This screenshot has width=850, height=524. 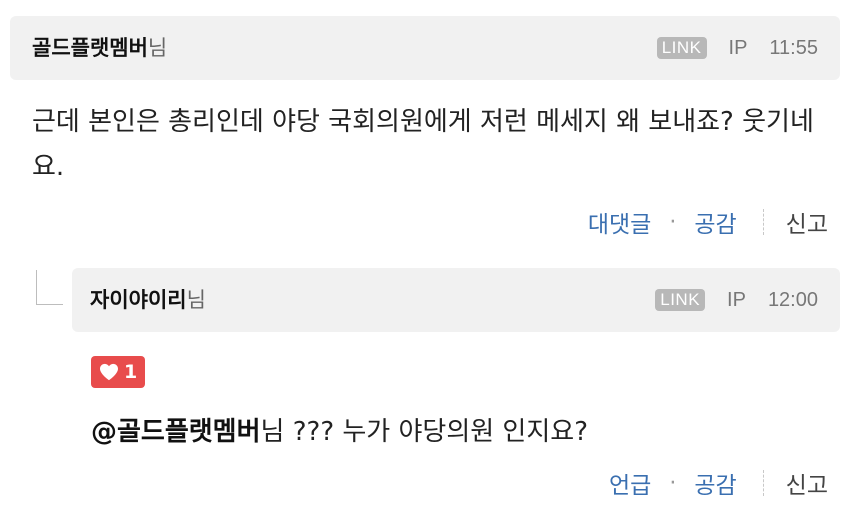 I want to click on reply-body: @골드플랫멤버님 ??? 누가 야당의원 인지요?, so click(x=461, y=432).